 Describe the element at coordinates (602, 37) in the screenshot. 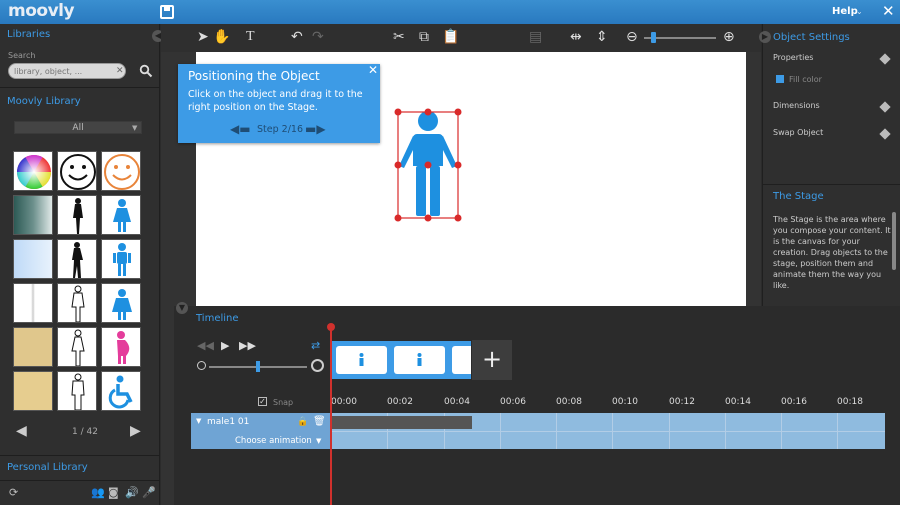

I see `flip-vertical-icon: ⇕` at that location.